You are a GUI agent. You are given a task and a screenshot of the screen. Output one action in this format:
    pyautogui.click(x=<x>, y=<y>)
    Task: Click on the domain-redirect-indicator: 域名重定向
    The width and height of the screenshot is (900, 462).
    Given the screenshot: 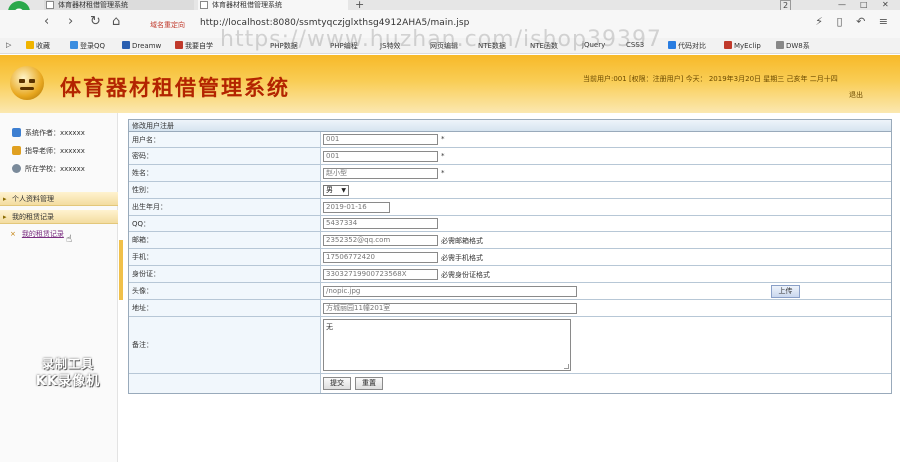 What is the action you would take?
    pyautogui.click(x=167, y=25)
    